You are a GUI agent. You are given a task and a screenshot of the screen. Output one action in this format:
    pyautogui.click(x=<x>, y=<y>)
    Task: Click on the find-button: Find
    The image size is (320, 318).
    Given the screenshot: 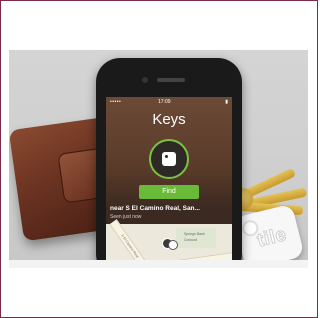 What is the action you would take?
    pyautogui.click(x=169, y=192)
    